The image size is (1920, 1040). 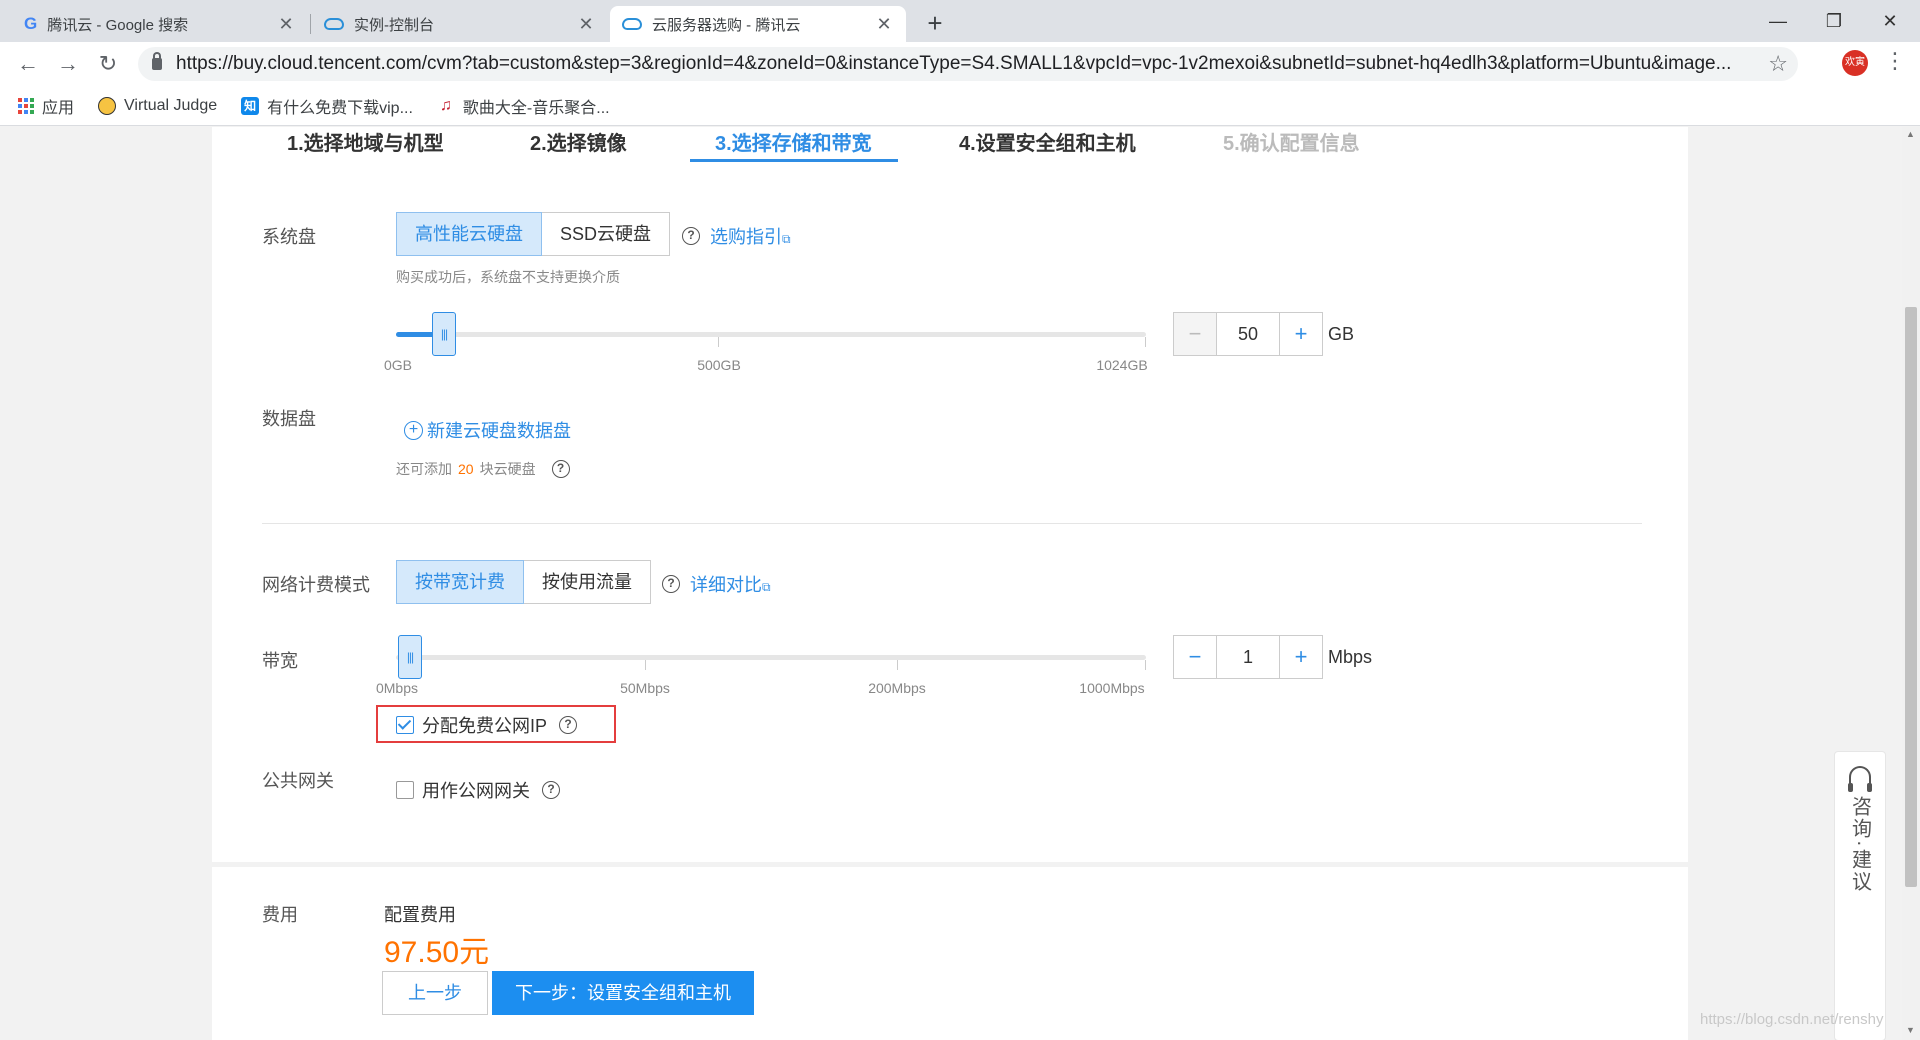 What do you see at coordinates (719, 365) in the screenshot?
I see `tick-label: 500GB` at bounding box center [719, 365].